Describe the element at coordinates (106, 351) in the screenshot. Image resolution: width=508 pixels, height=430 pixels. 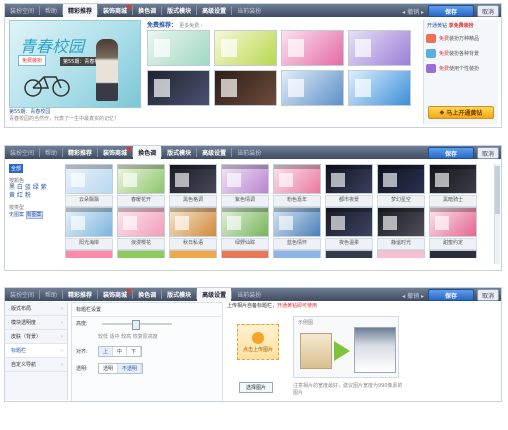
I see `align-top: 上` at that location.